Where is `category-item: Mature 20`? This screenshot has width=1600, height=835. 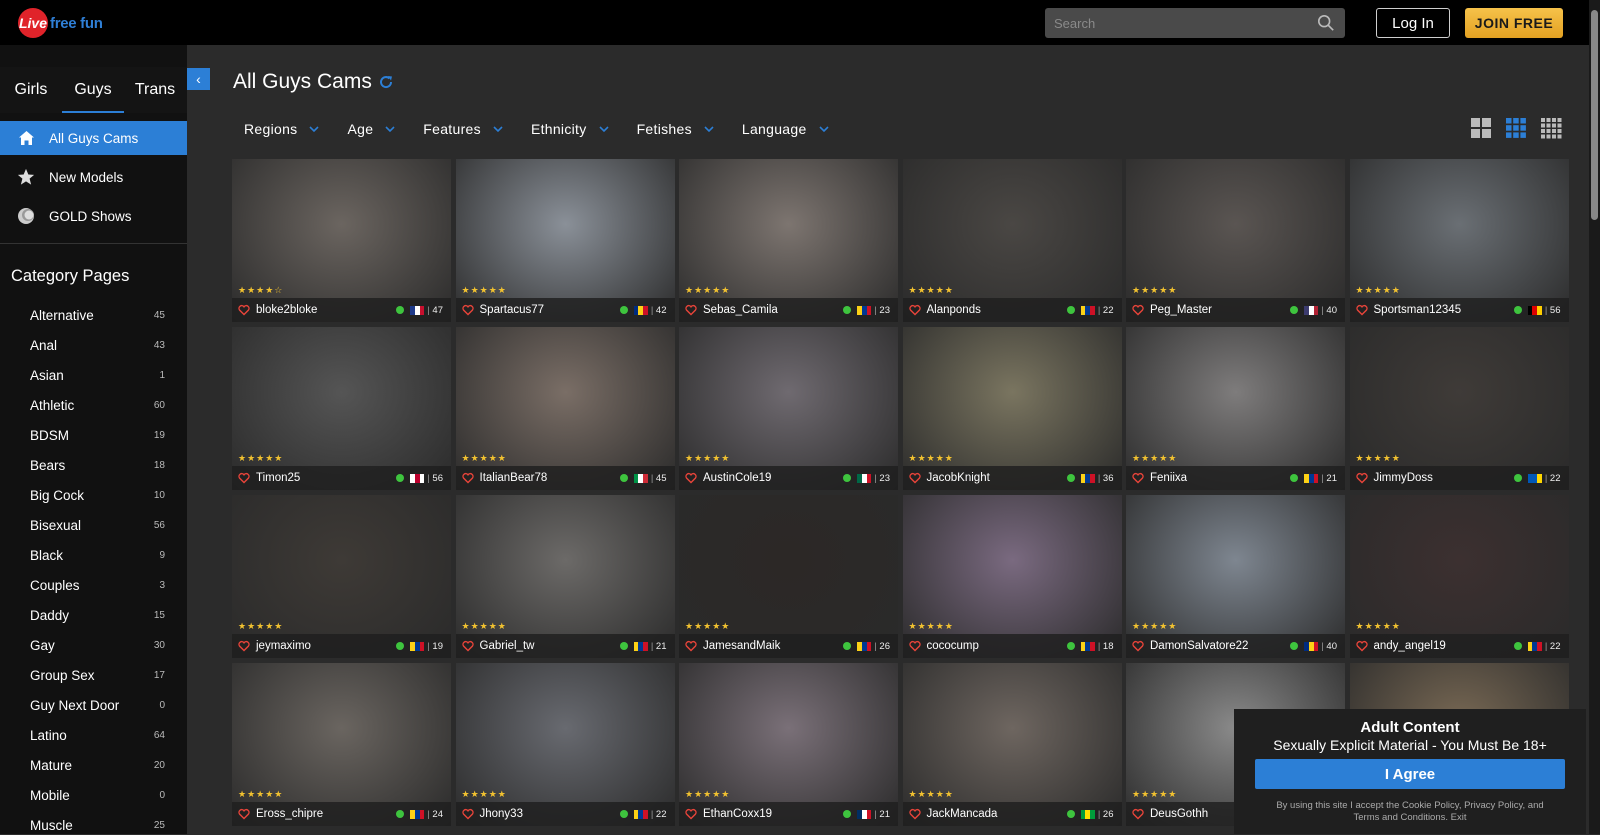 category-item: Mature 20 is located at coordinates (97, 765).